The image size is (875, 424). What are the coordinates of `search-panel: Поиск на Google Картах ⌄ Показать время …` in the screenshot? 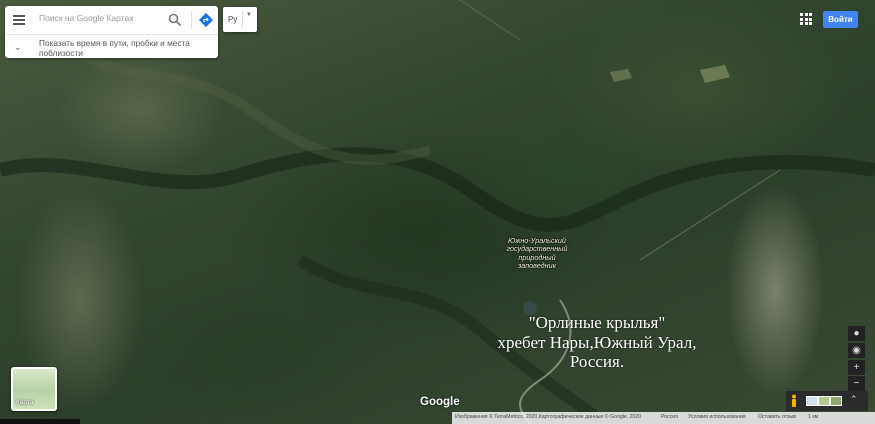 It's located at (111, 32).